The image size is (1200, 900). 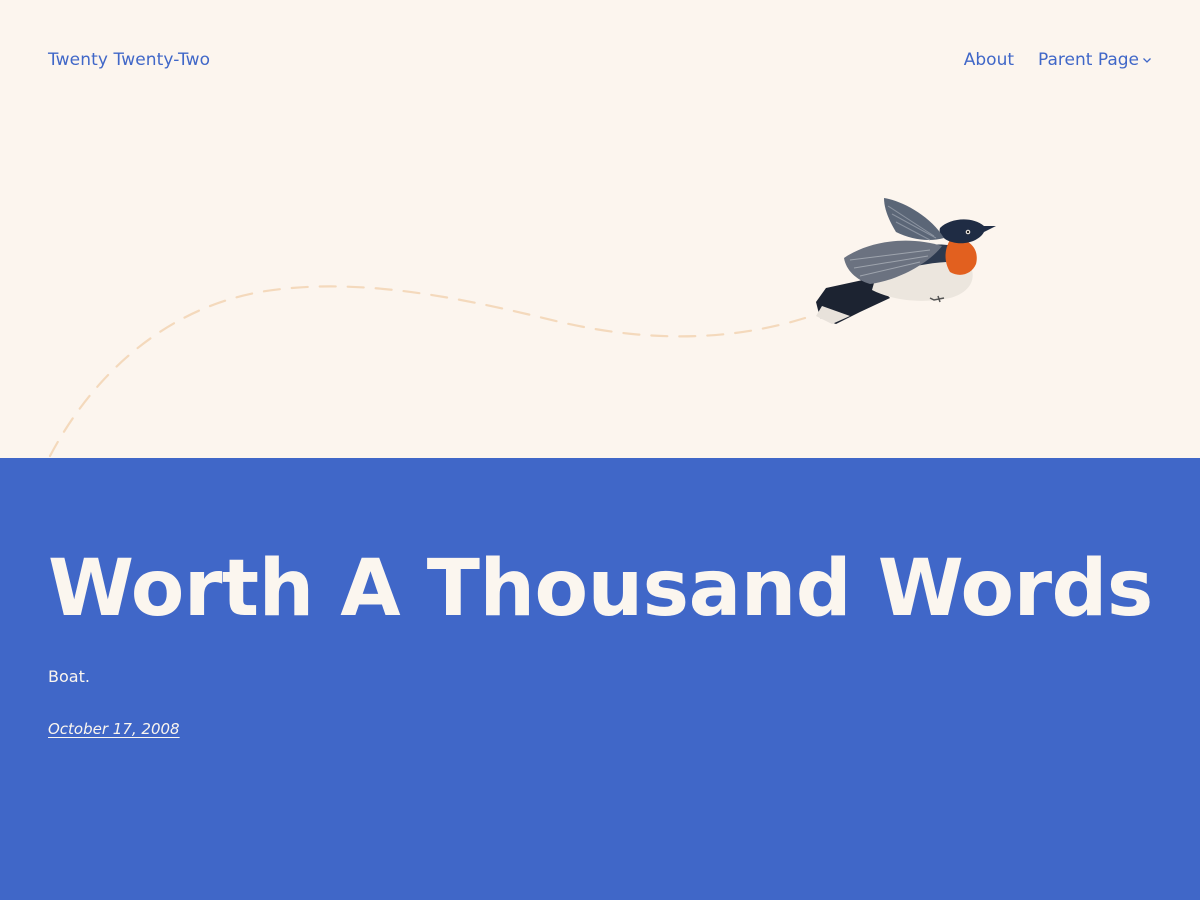 What do you see at coordinates (114, 729) in the screenshot?
I see `post-date-link: October 17, 2008` at bounding box center [114, 729].